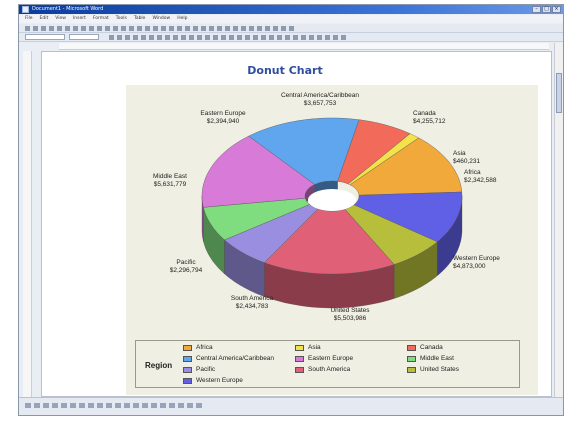  What do you see at coordinates (159, 365) in the screenshot?
I see `legend-title: Region` at bounding box center [159, 365].